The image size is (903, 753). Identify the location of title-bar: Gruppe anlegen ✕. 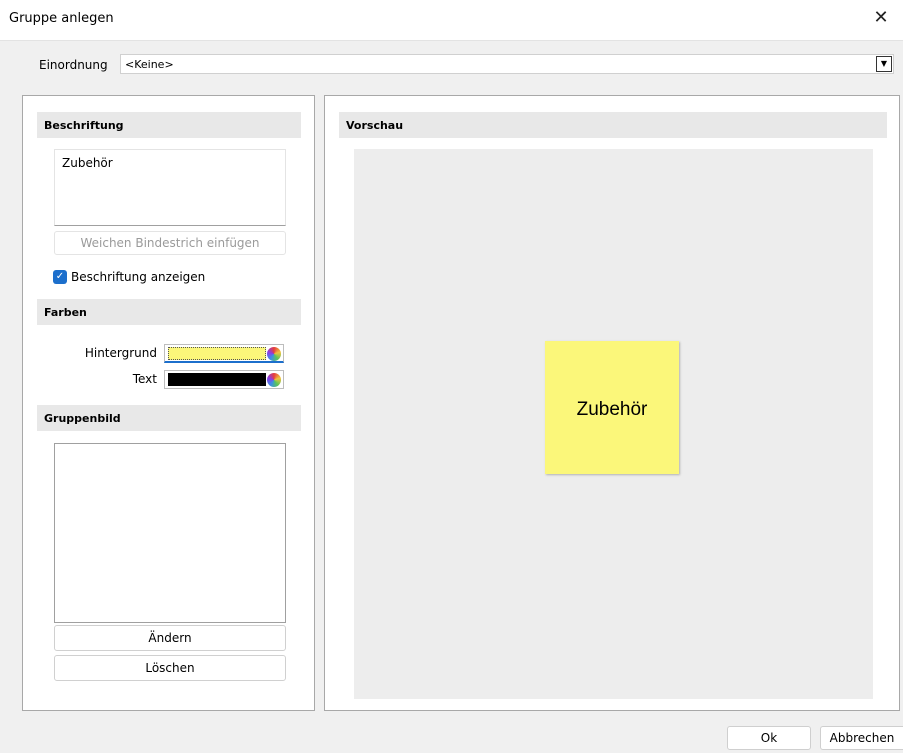
(451, 20).